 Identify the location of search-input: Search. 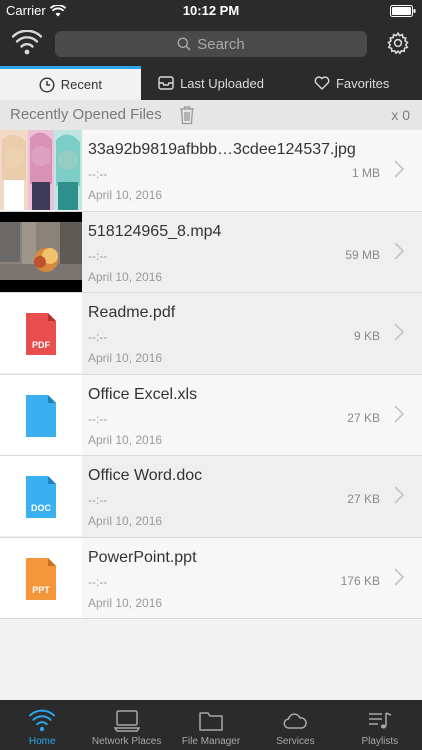
(211, 44).